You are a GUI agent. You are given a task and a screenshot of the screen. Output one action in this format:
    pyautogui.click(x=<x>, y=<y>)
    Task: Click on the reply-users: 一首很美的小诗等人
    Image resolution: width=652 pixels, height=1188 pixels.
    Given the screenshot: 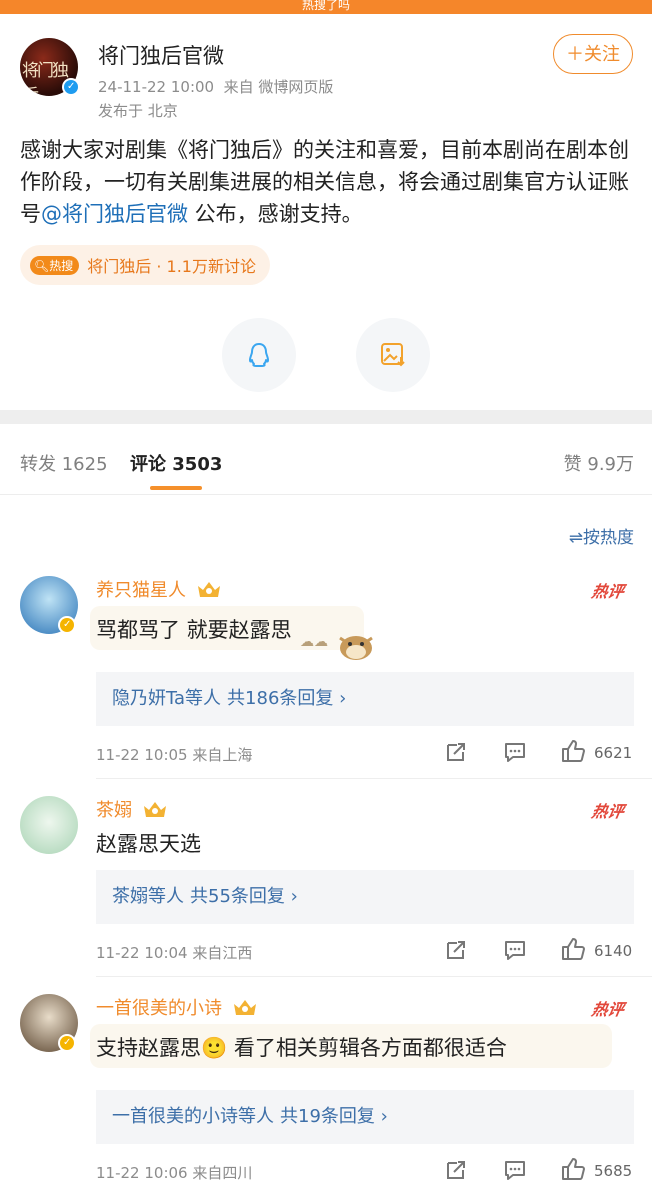 What is the action you would take?
    pyautogui.click(x=193, y=1116)
    